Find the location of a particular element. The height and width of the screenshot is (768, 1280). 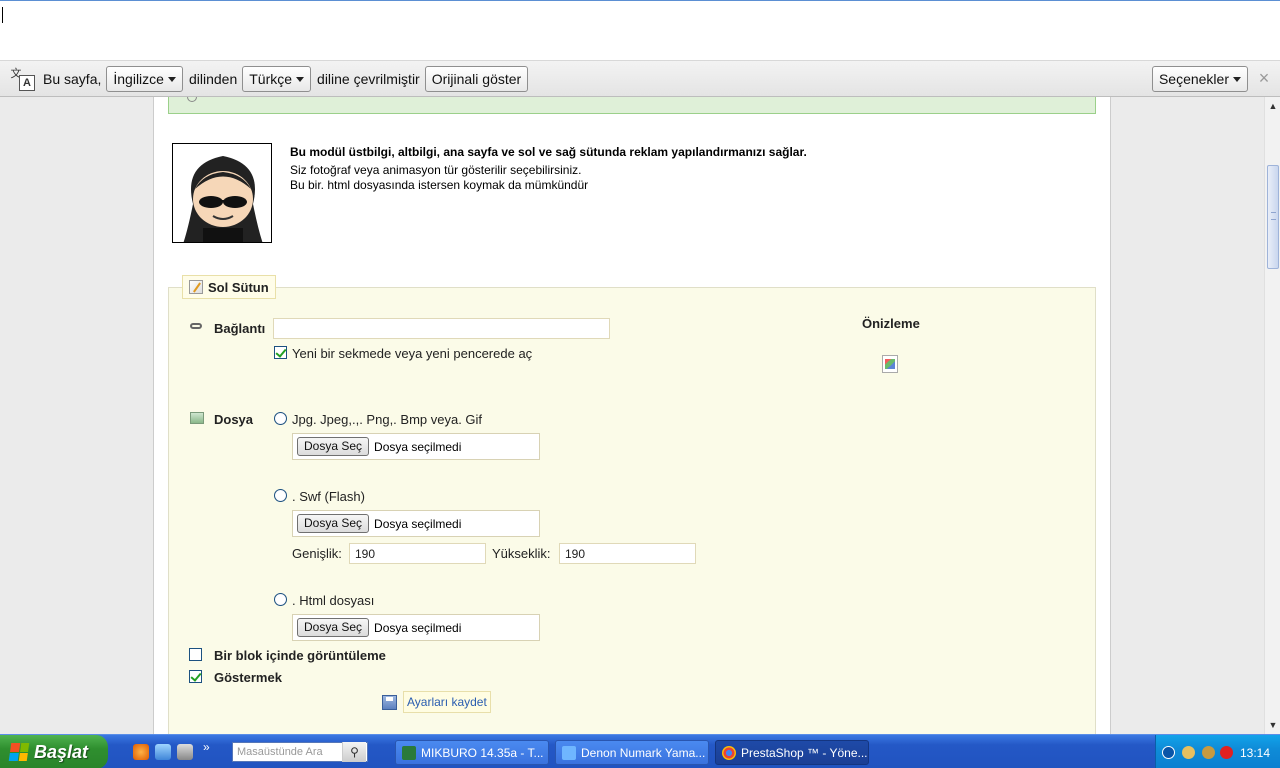

warning-icon is located at coordinates (1226, 752).